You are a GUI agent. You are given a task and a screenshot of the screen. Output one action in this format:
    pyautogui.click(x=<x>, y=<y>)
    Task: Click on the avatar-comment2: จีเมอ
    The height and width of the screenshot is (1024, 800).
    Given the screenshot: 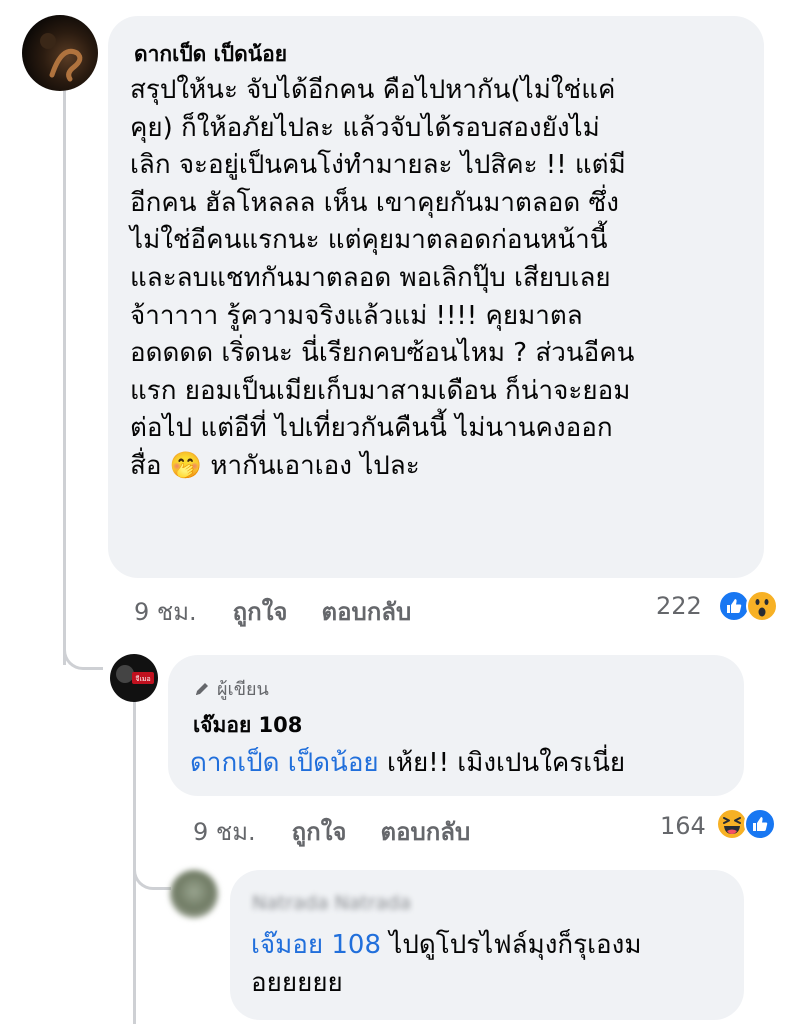 What is the action you would take?
    pyautogui.click(x=134, y=678)
    